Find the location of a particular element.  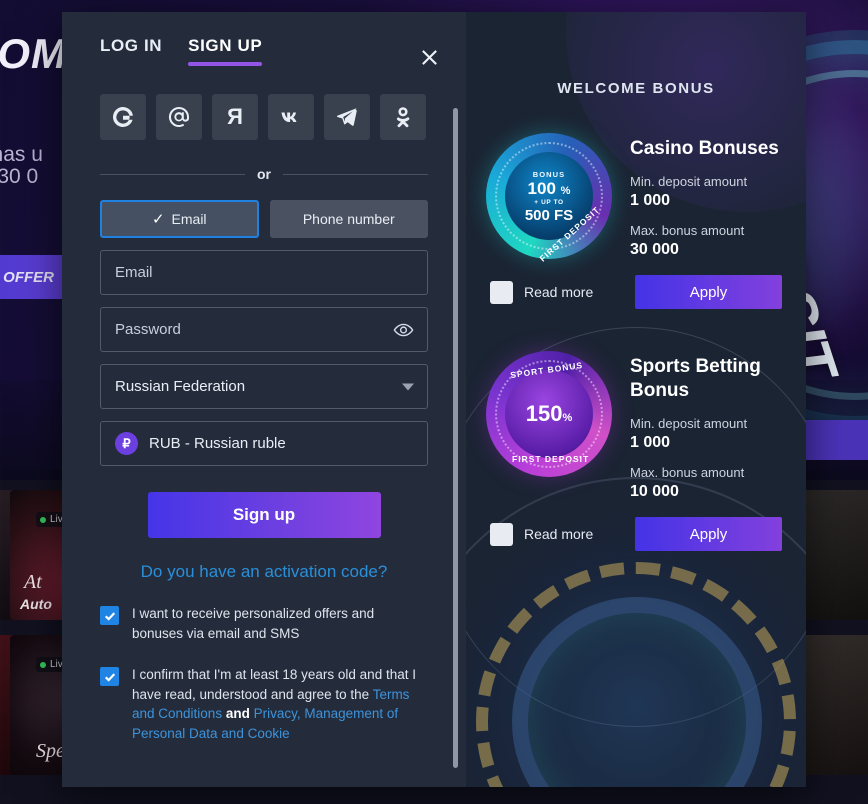

chevron-down-icon is located at coordinates (408, 386).